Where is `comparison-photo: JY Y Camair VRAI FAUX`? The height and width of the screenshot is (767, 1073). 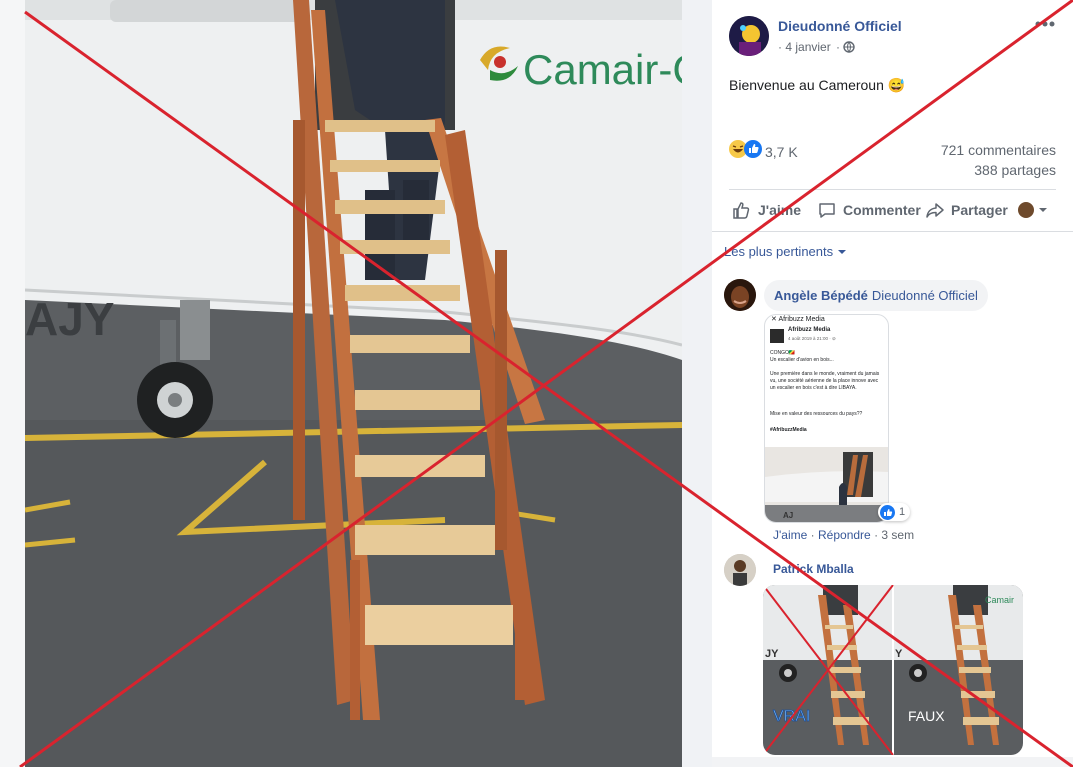 comparison-photo: JY Y Camair VRAI FAUX is located at coordinates (893, 670).